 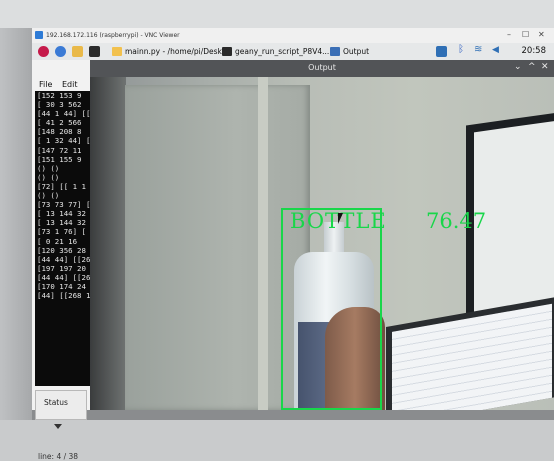 I want to click on clock: 20:58, so click(x=534, y=51).